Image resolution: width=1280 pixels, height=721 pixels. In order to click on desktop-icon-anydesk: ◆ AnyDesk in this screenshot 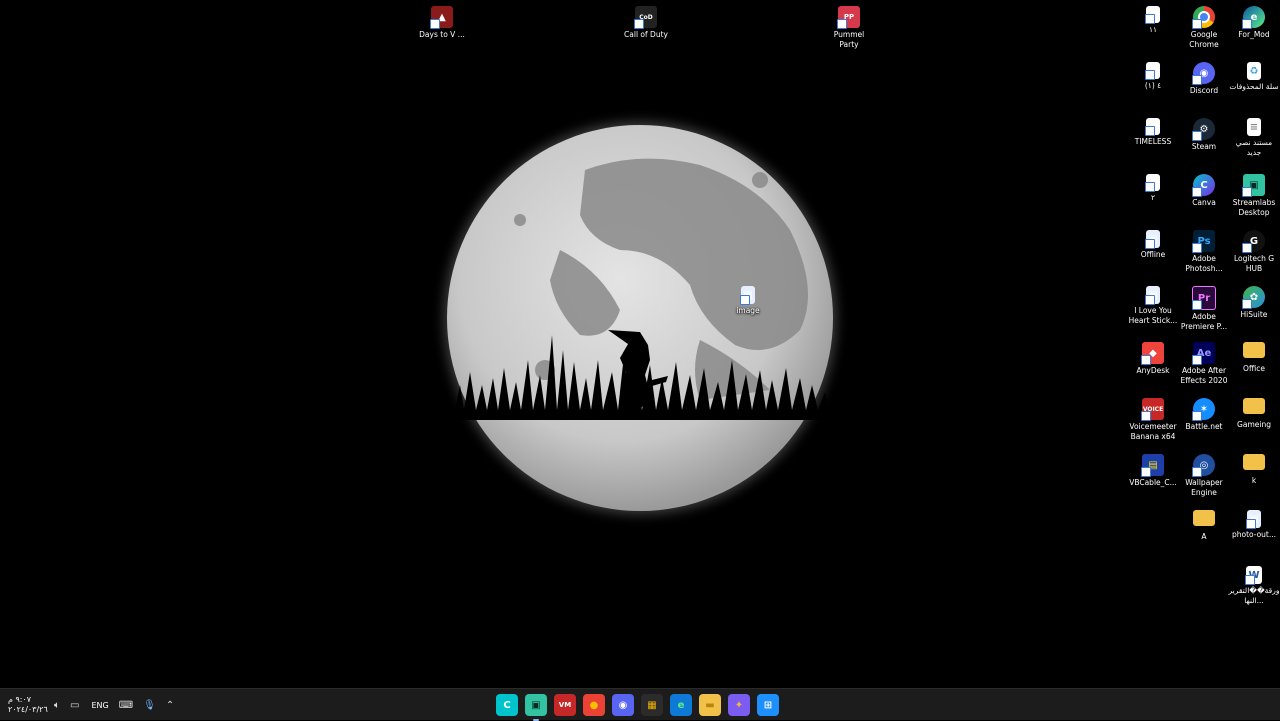, I will do `click(1153, 359)`.